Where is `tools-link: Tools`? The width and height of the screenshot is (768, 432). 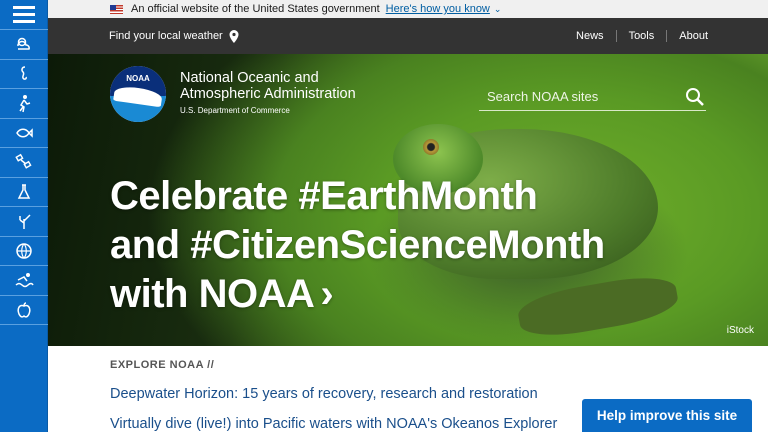
tools-link: Tools is located at coordinates (641, 36).